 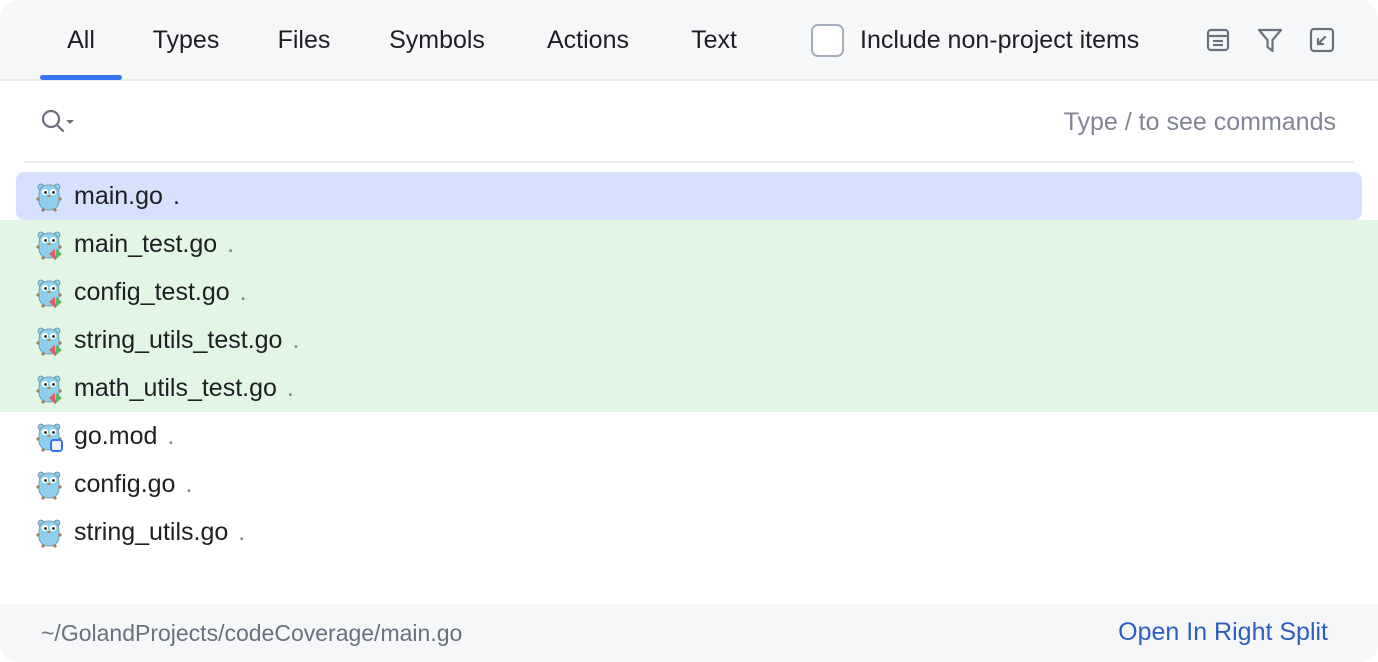 I want to click on result-row: math_utils_test.go., so click(x=689, y=388).